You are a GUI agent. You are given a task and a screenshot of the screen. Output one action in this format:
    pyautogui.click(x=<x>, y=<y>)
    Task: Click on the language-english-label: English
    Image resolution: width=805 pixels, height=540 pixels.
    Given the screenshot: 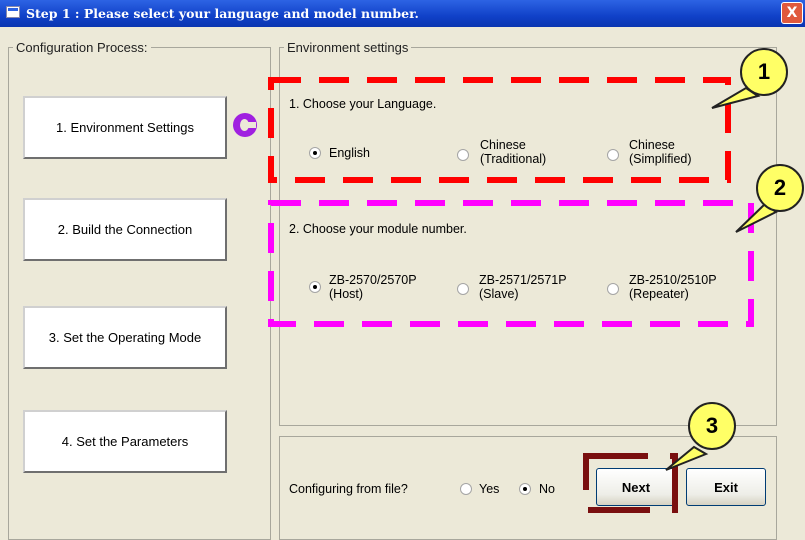 What is the action you would take?
    pyautogui.click(x=349, y=153)
    